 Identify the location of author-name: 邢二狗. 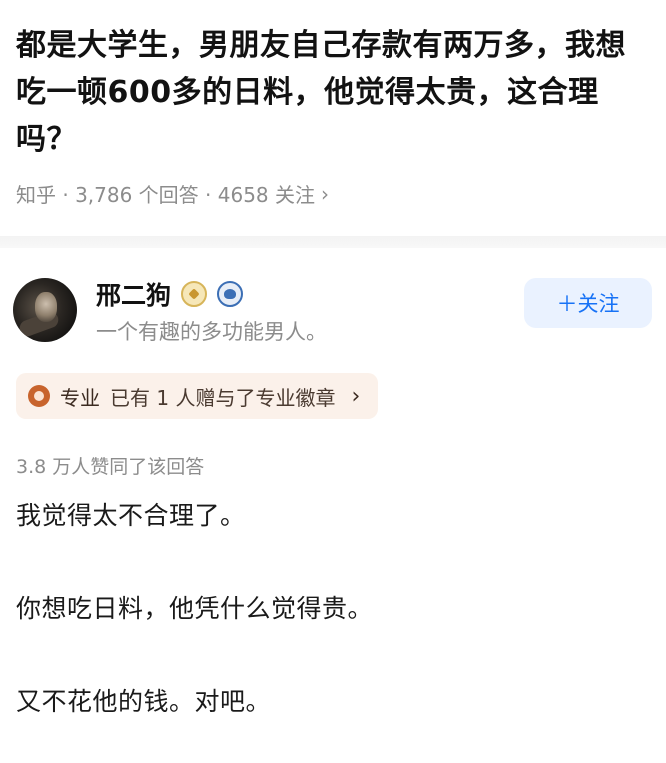
(133, 294).